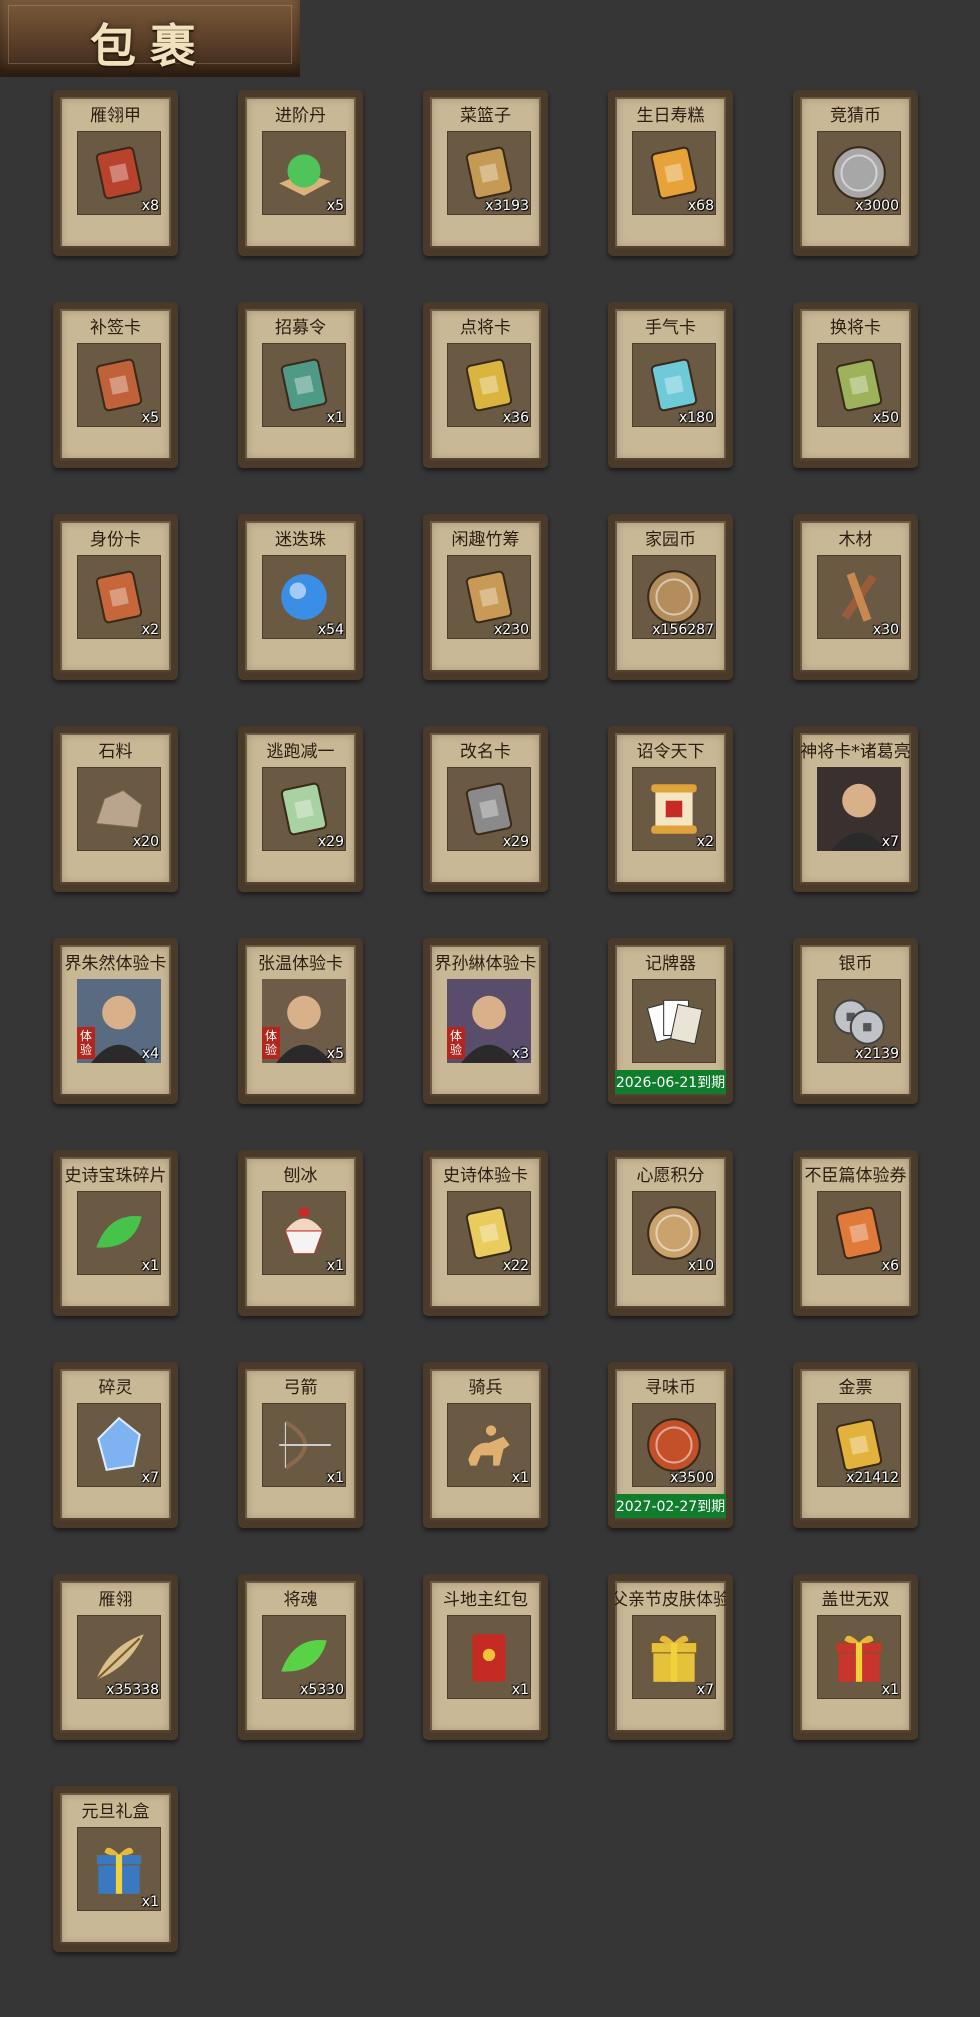  What do you see at coordinates (300, 385) in the screenshot?
I see `inventory-item: 招募令 x1` at bounding box center [300, 385].